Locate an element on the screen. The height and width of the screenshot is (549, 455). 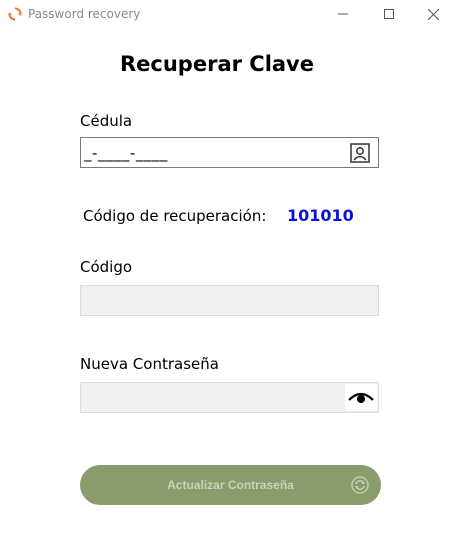
minimize-icon is located at coordinates (343, 14).